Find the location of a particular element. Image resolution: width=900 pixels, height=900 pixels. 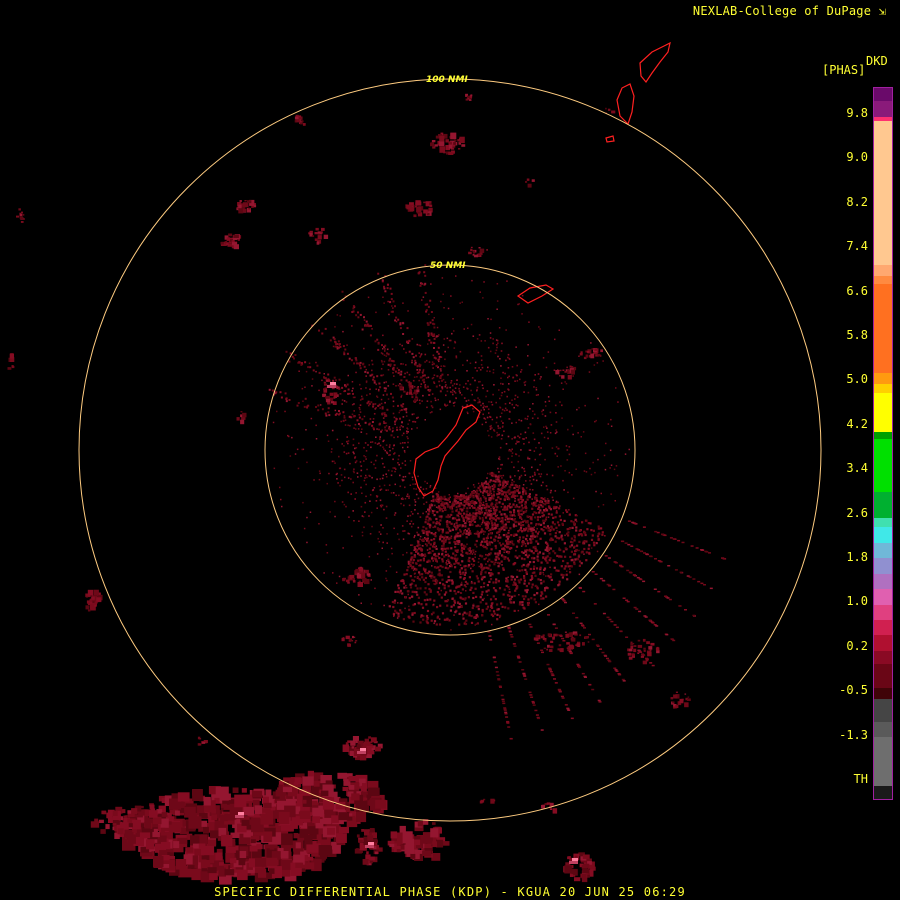

legend-tick-label: 3.4 is located at coordinates (857, 468).